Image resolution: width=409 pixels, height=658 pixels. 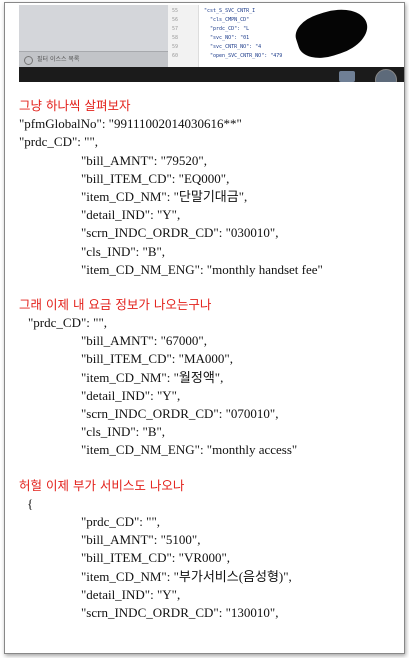 What do you see at coordinates (332, 35) in the screenshot?
I see `redaction-scribble` at bounding box center [332, 35].